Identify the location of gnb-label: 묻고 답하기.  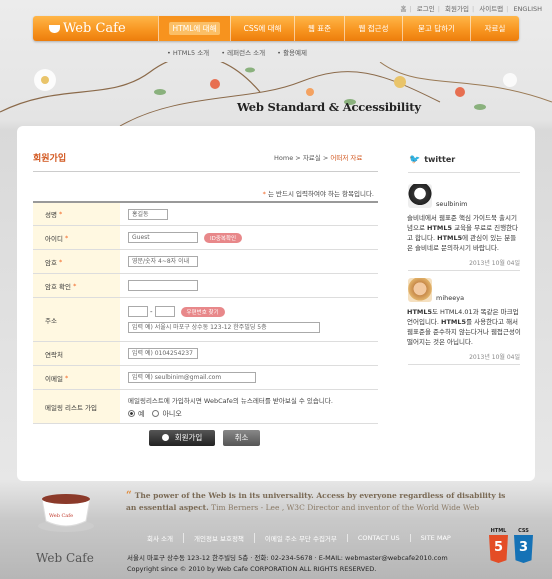
(436, 28).